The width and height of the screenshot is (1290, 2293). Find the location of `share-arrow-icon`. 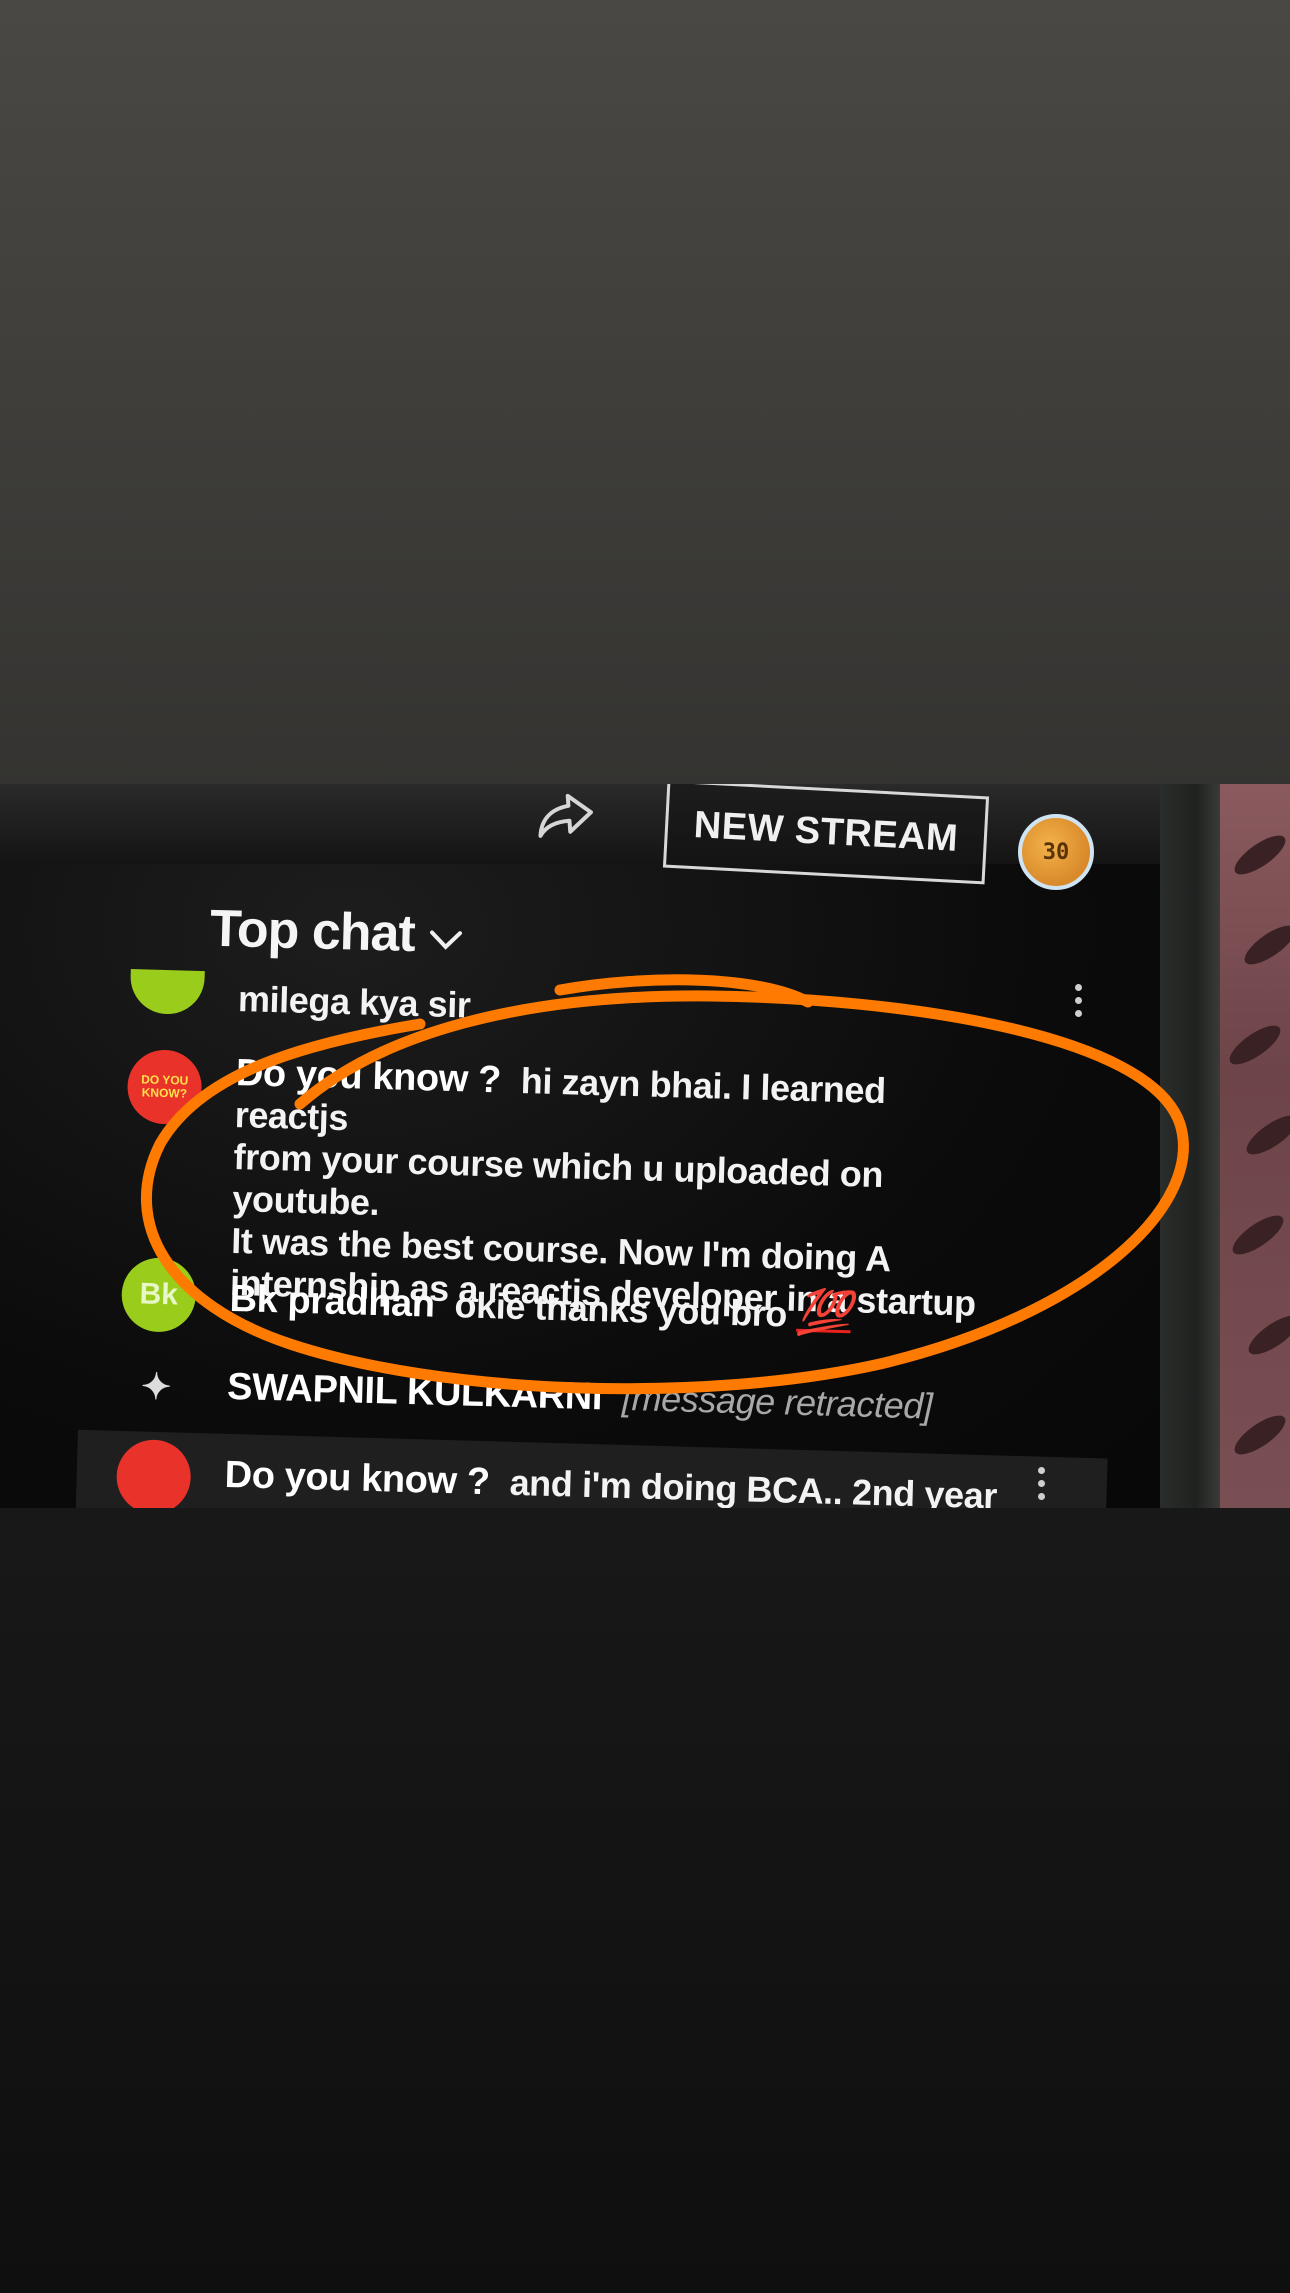

share-arrow-icon is located at coordinates (565, 814).